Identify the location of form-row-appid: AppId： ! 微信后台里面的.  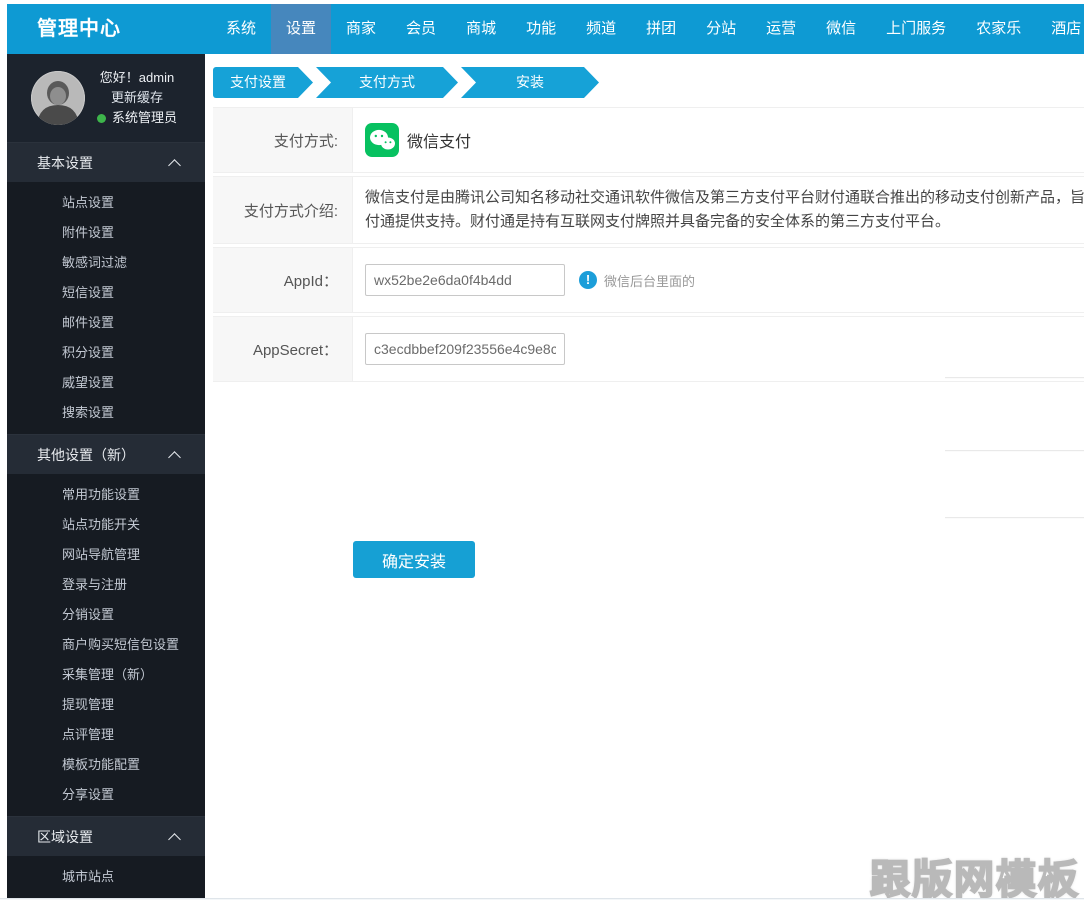
(648, 280).